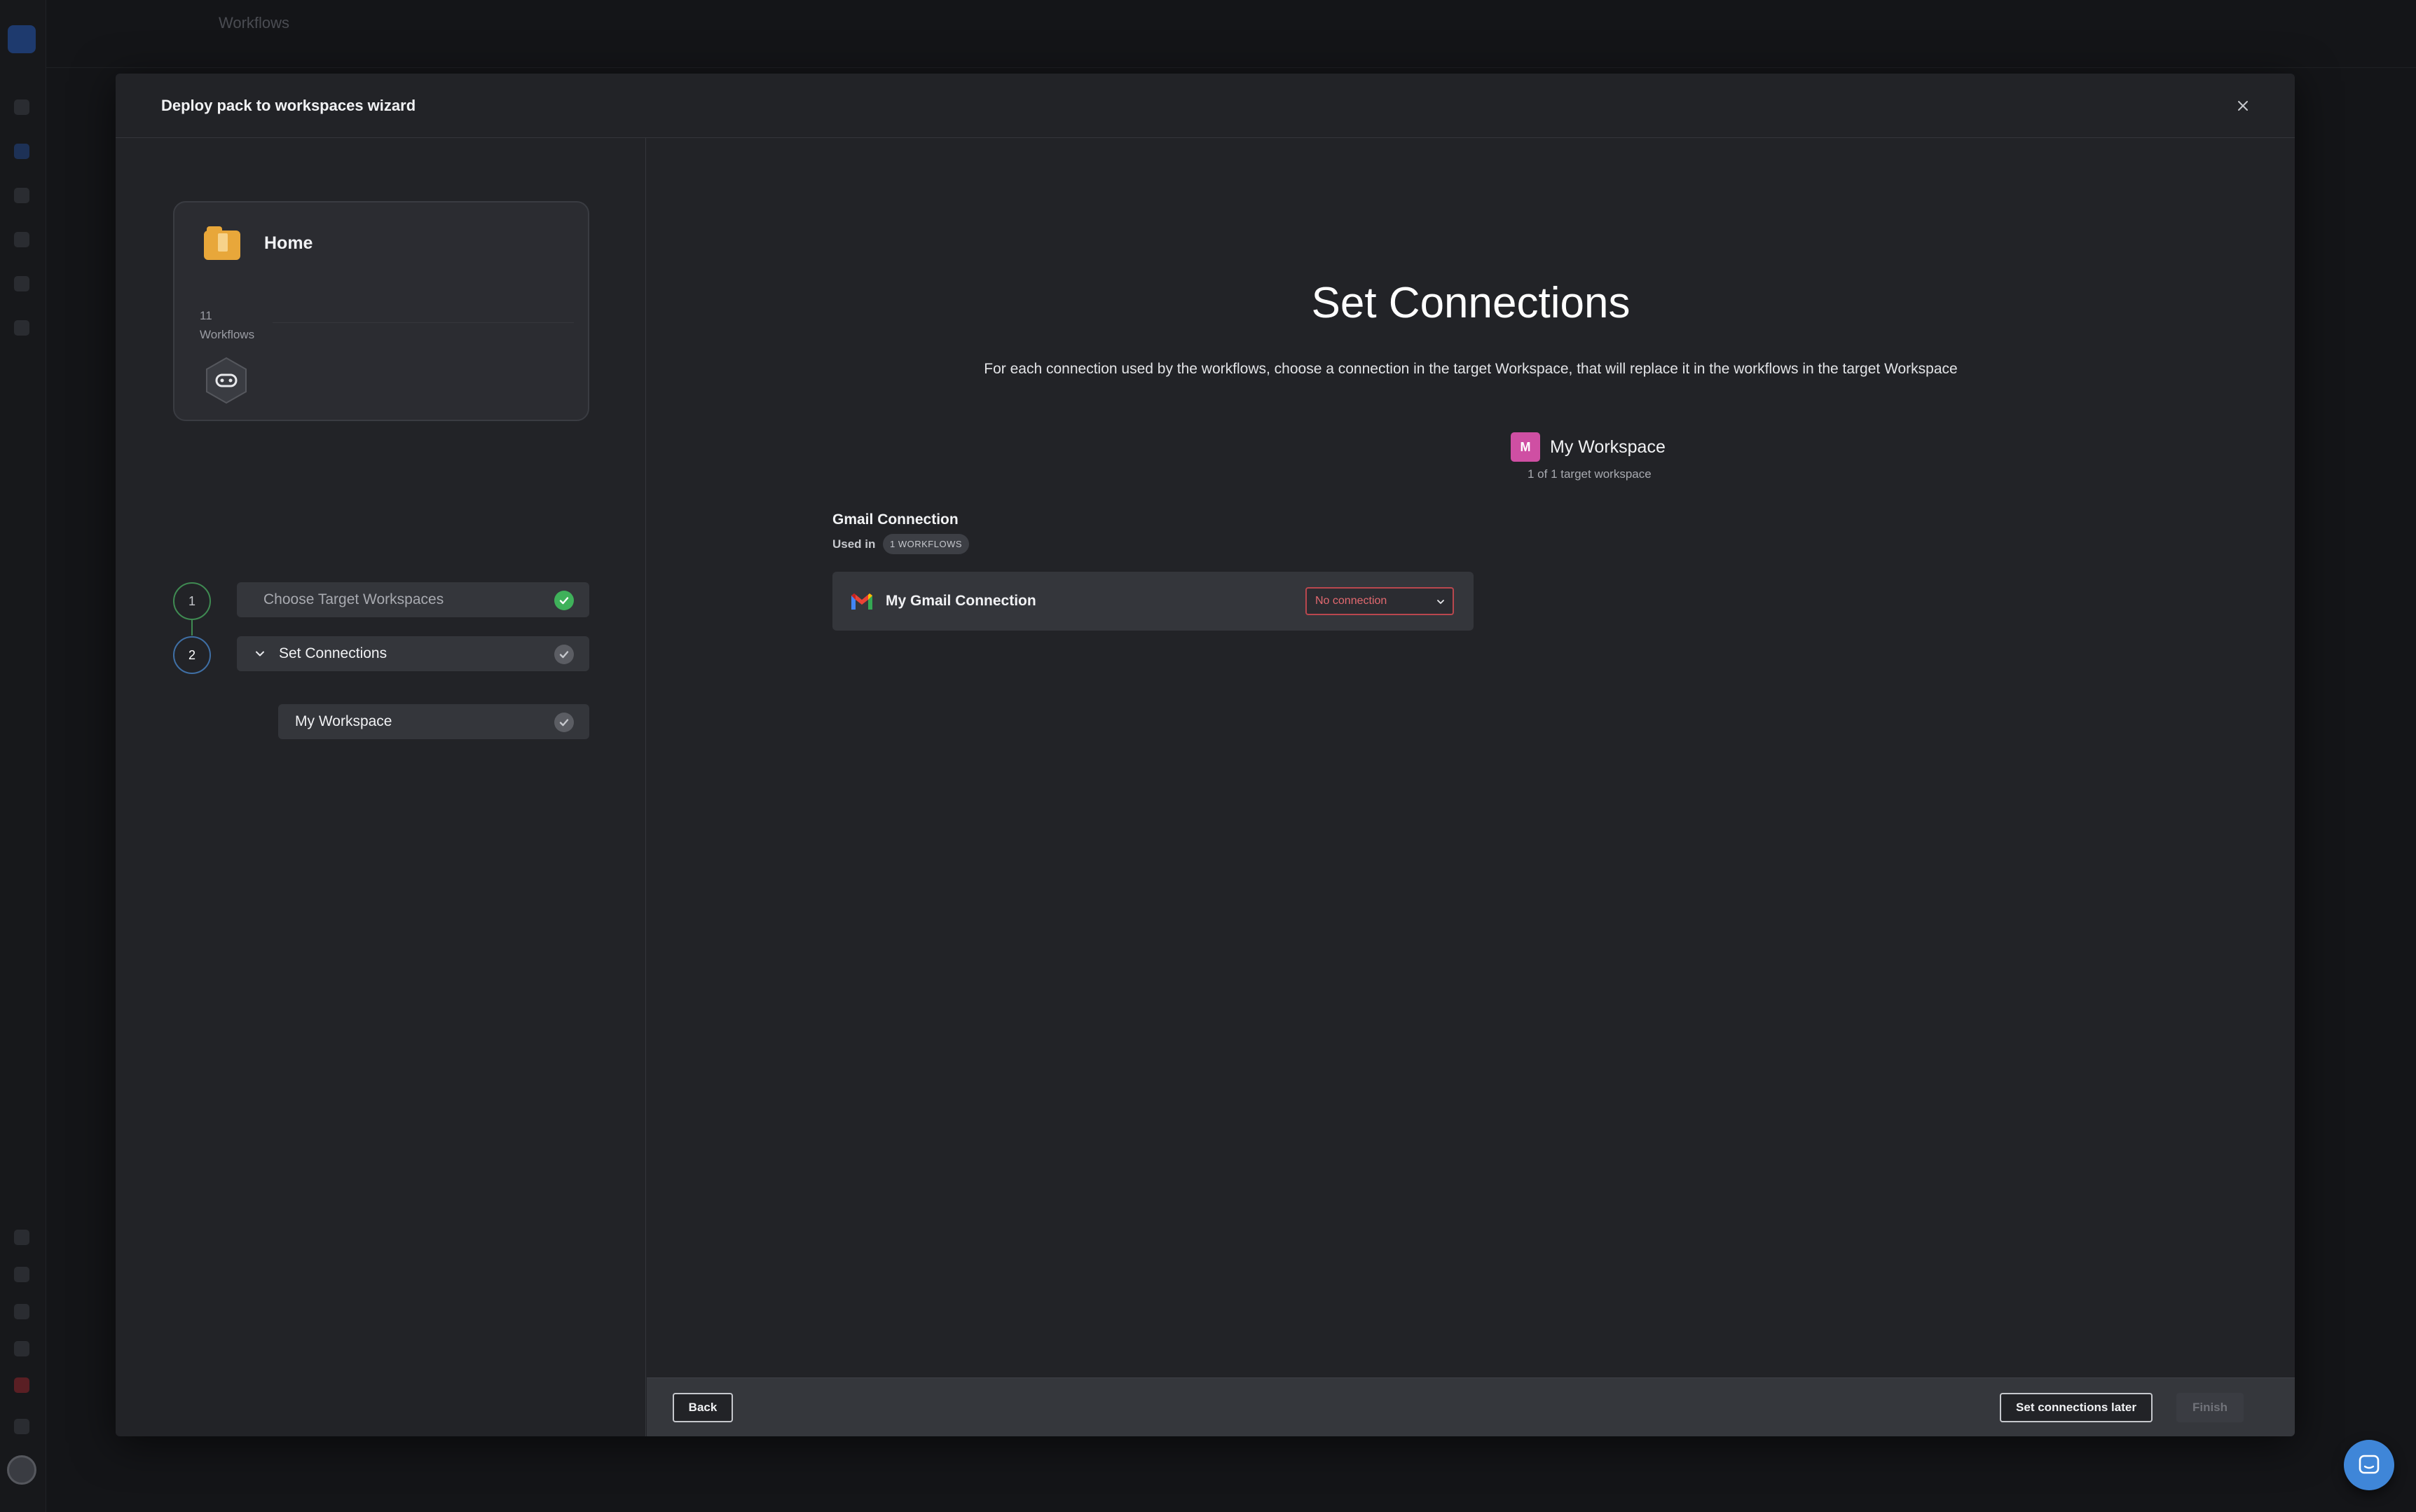  What do you see at coordinates (413, 653) in the screenshot?
I see `step-set-connections: Set Connections` at bounding box center [413, 653].